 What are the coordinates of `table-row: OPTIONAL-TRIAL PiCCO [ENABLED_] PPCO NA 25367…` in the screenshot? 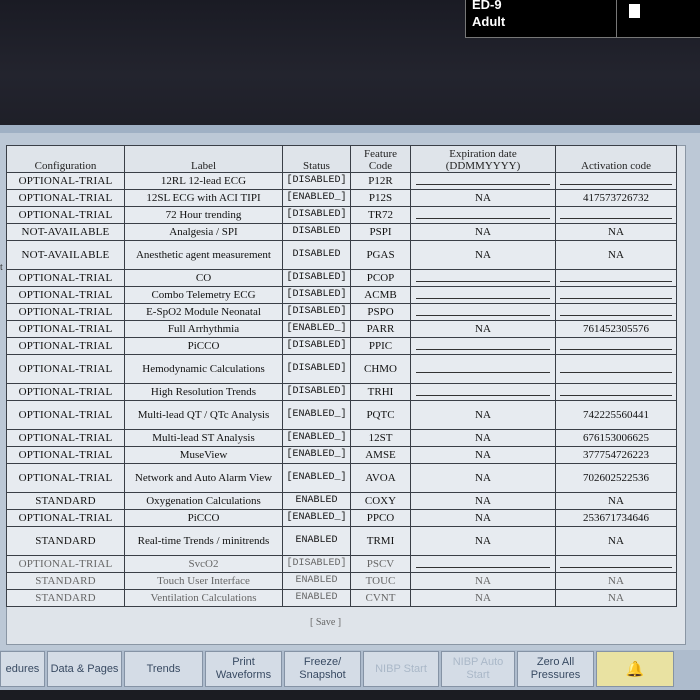 It's located at (341, 518).